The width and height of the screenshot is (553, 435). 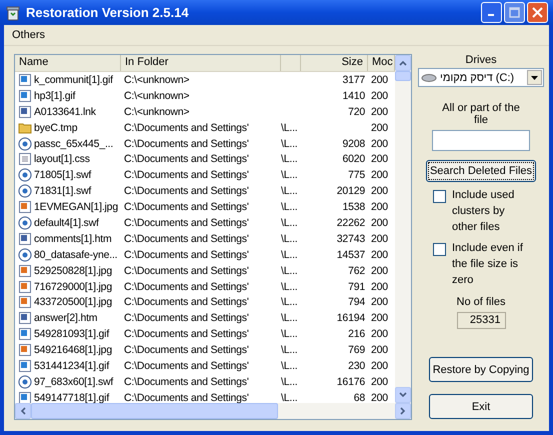 I want to click on file-size: 14537, so click(x=350, y=254).